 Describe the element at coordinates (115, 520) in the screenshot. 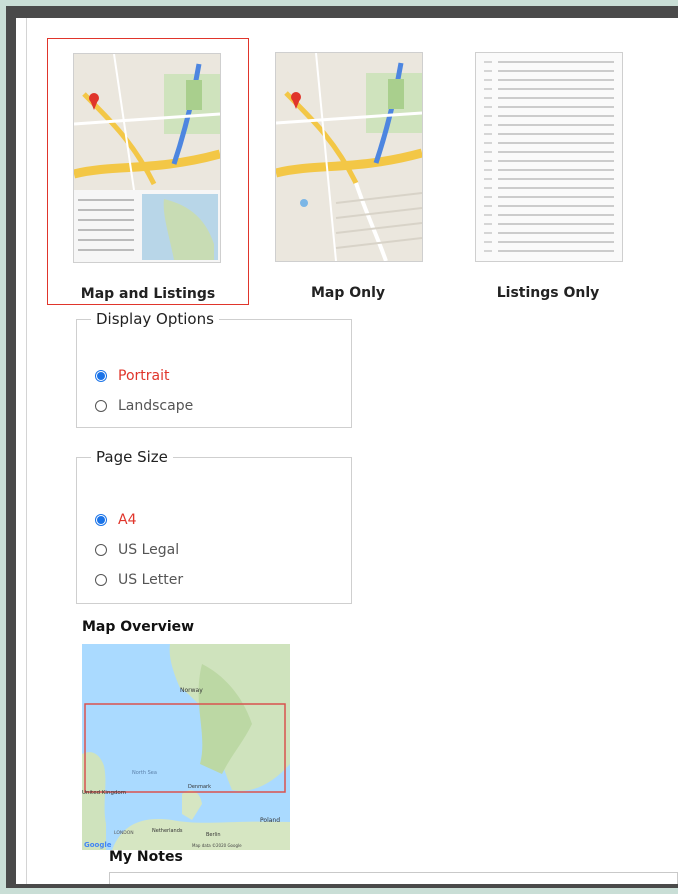

I see `radio-a4: A4` at that location.